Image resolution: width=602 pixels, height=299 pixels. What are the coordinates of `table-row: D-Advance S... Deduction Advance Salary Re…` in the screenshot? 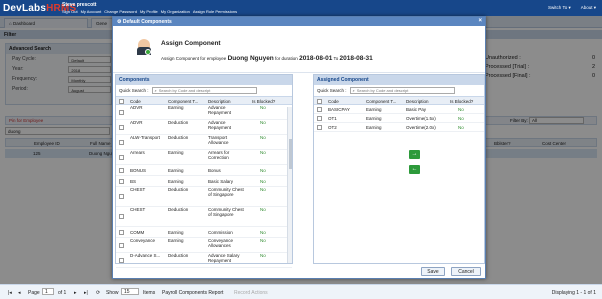 It's located at (204, 260).